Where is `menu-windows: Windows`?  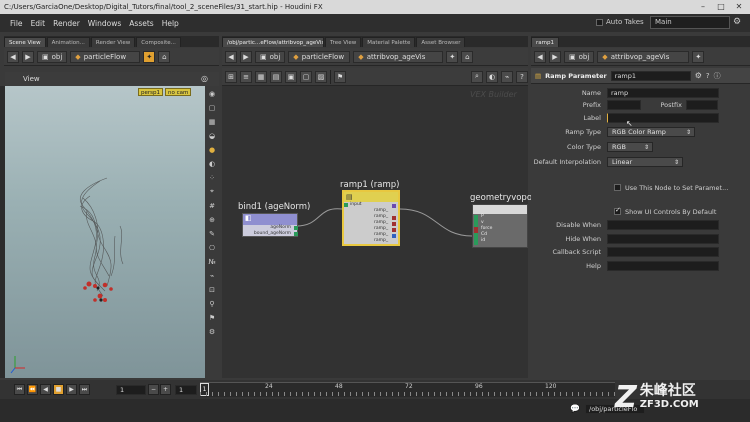 menu-windows: Windows is located at coordinates (104, 23).